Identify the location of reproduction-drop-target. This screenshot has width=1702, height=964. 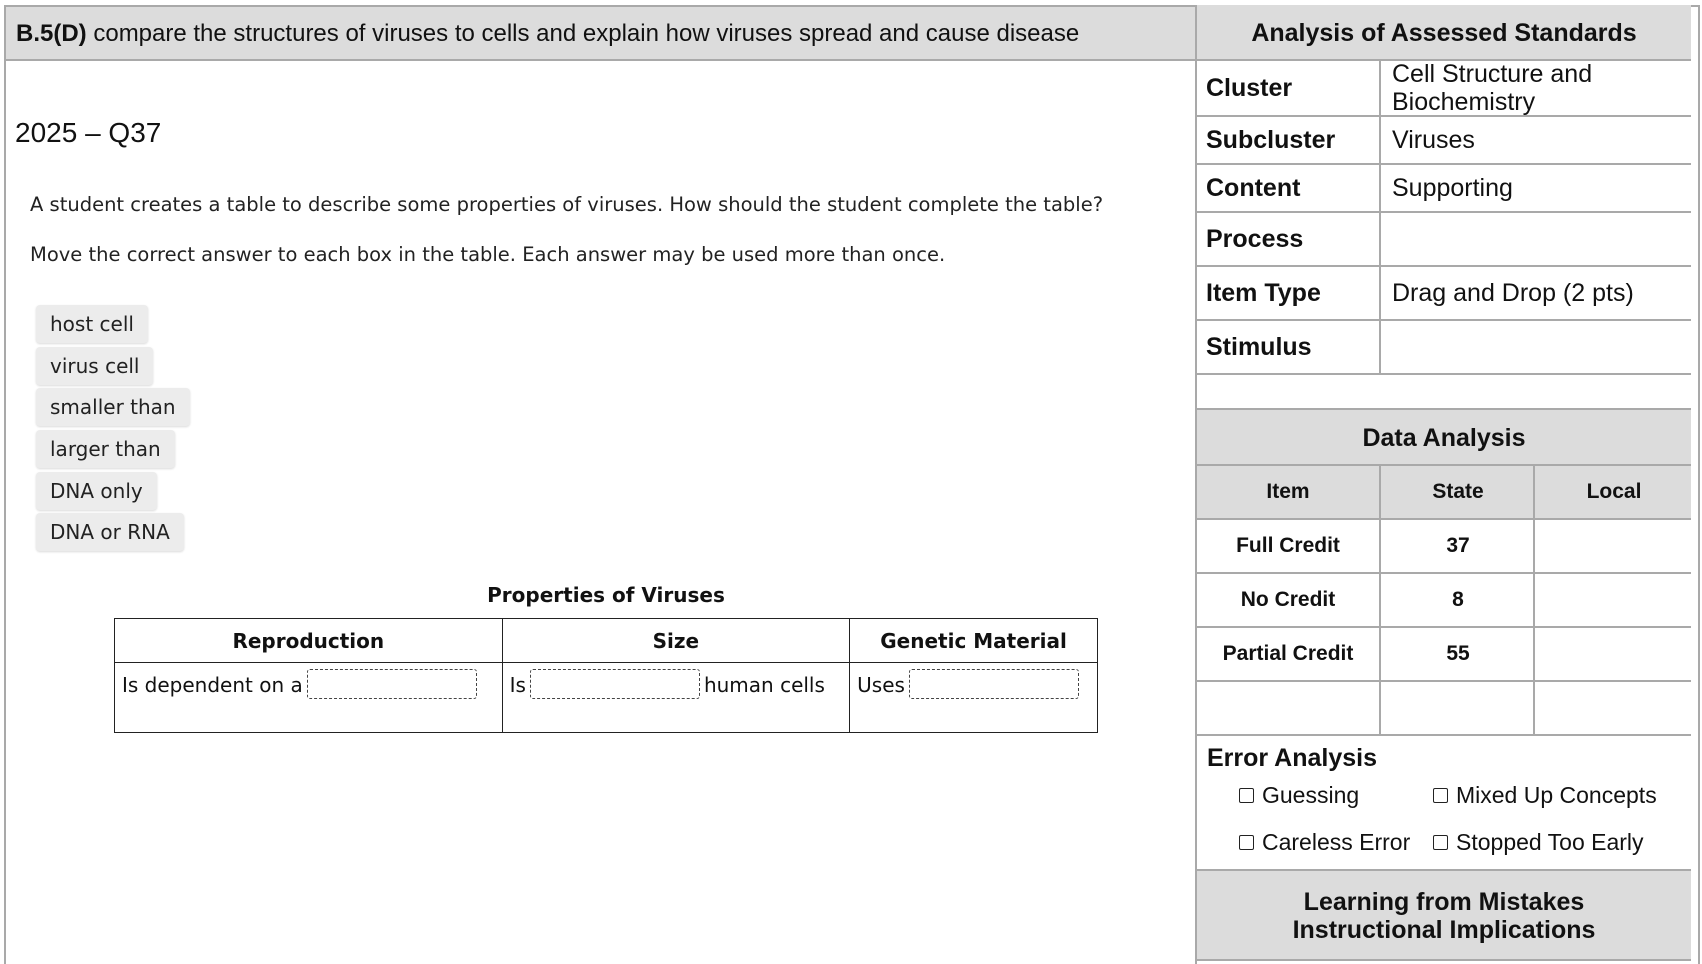
(391, 683).